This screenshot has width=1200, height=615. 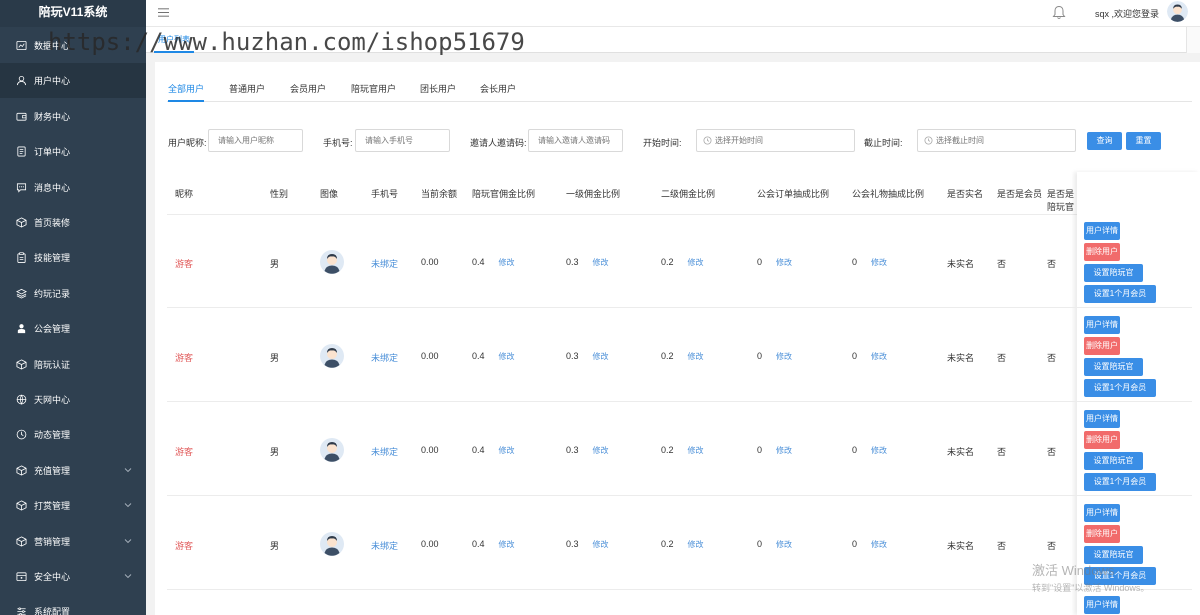 What do you see at coordinates (186, 92) in the screenshot?
I see `tab-all-users: 全部用户` at bounding box center [186, 92].